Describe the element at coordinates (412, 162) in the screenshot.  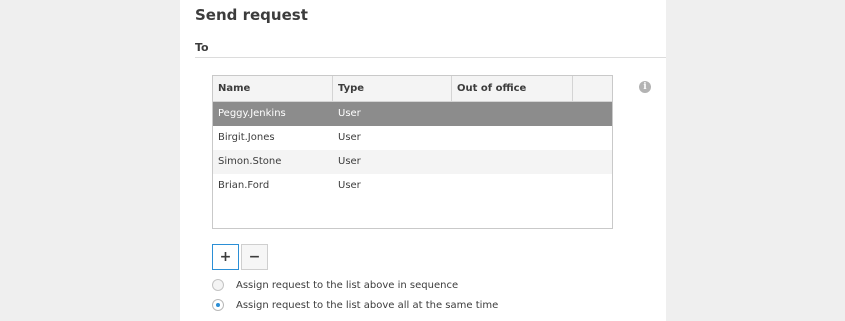
I see `table-row: Simon.Stone User` at that location.